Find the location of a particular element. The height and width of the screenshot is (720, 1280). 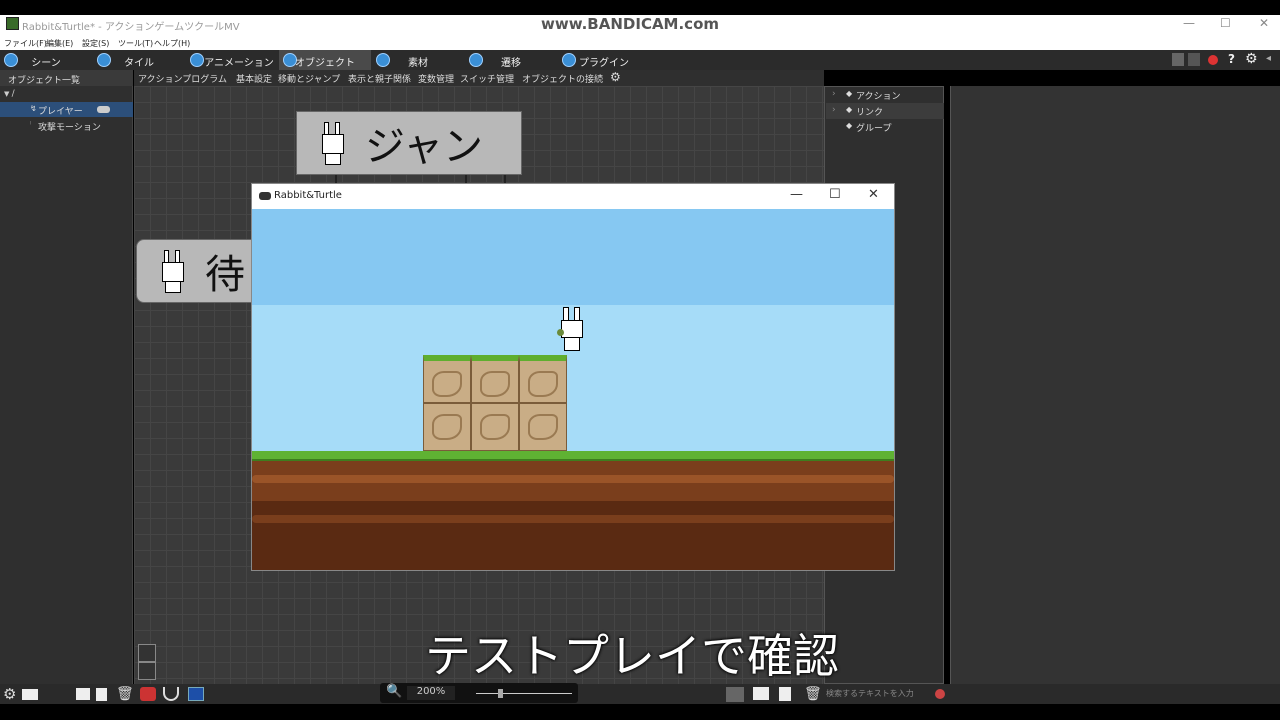

object-list-panel: オブジェクト一覧 ▼ / ↯ プレイヤー ˡ 攻撃モーション is located at coordinates (66, 377).